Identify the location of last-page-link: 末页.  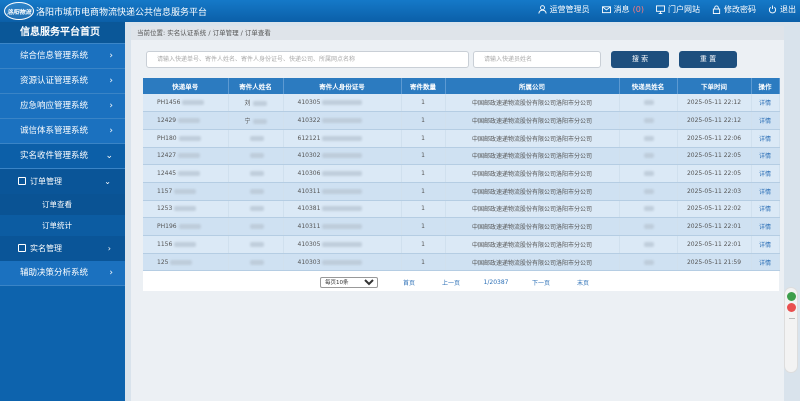
(583, 282).